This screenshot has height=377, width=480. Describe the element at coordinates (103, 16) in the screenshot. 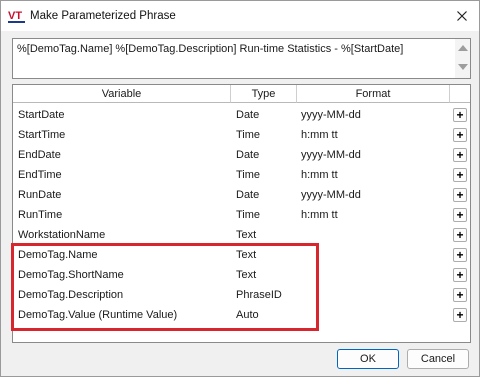

I see `window-title: Make Parameterized Phrase` at that location.